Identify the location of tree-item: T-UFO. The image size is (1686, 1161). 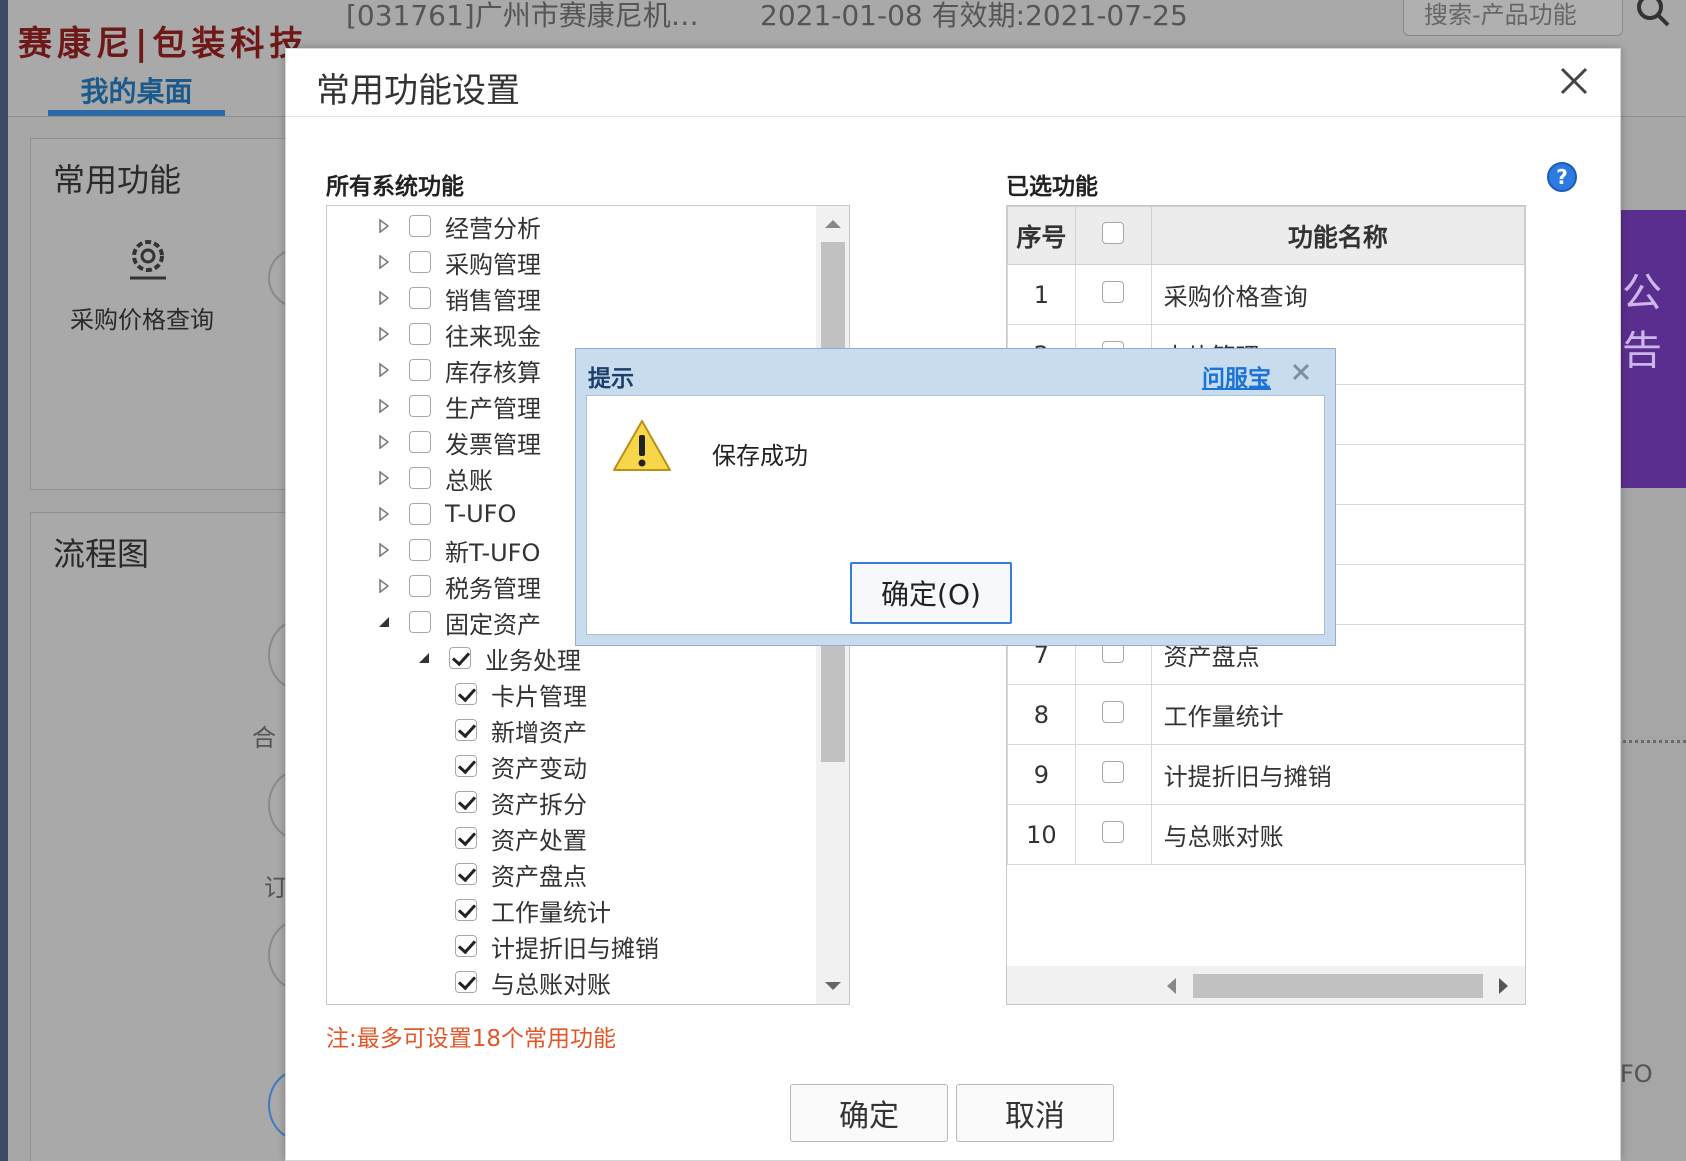
(445, 514).